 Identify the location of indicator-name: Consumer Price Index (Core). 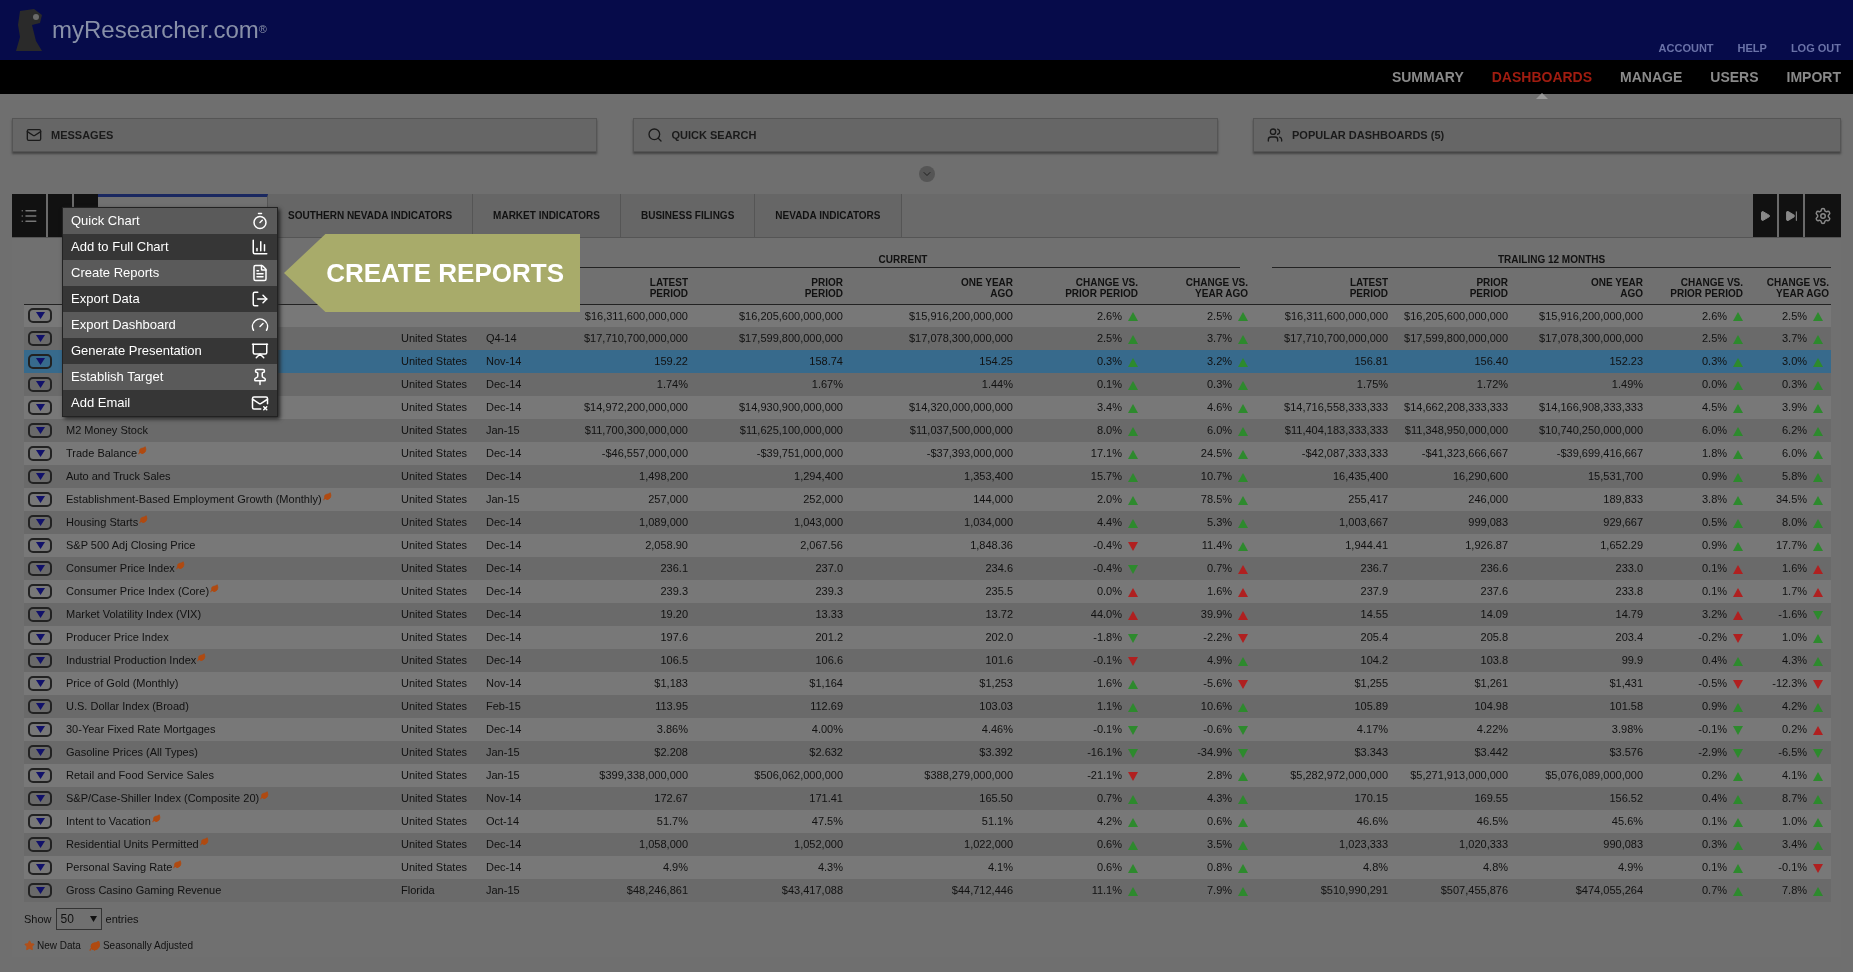
(138, 591).